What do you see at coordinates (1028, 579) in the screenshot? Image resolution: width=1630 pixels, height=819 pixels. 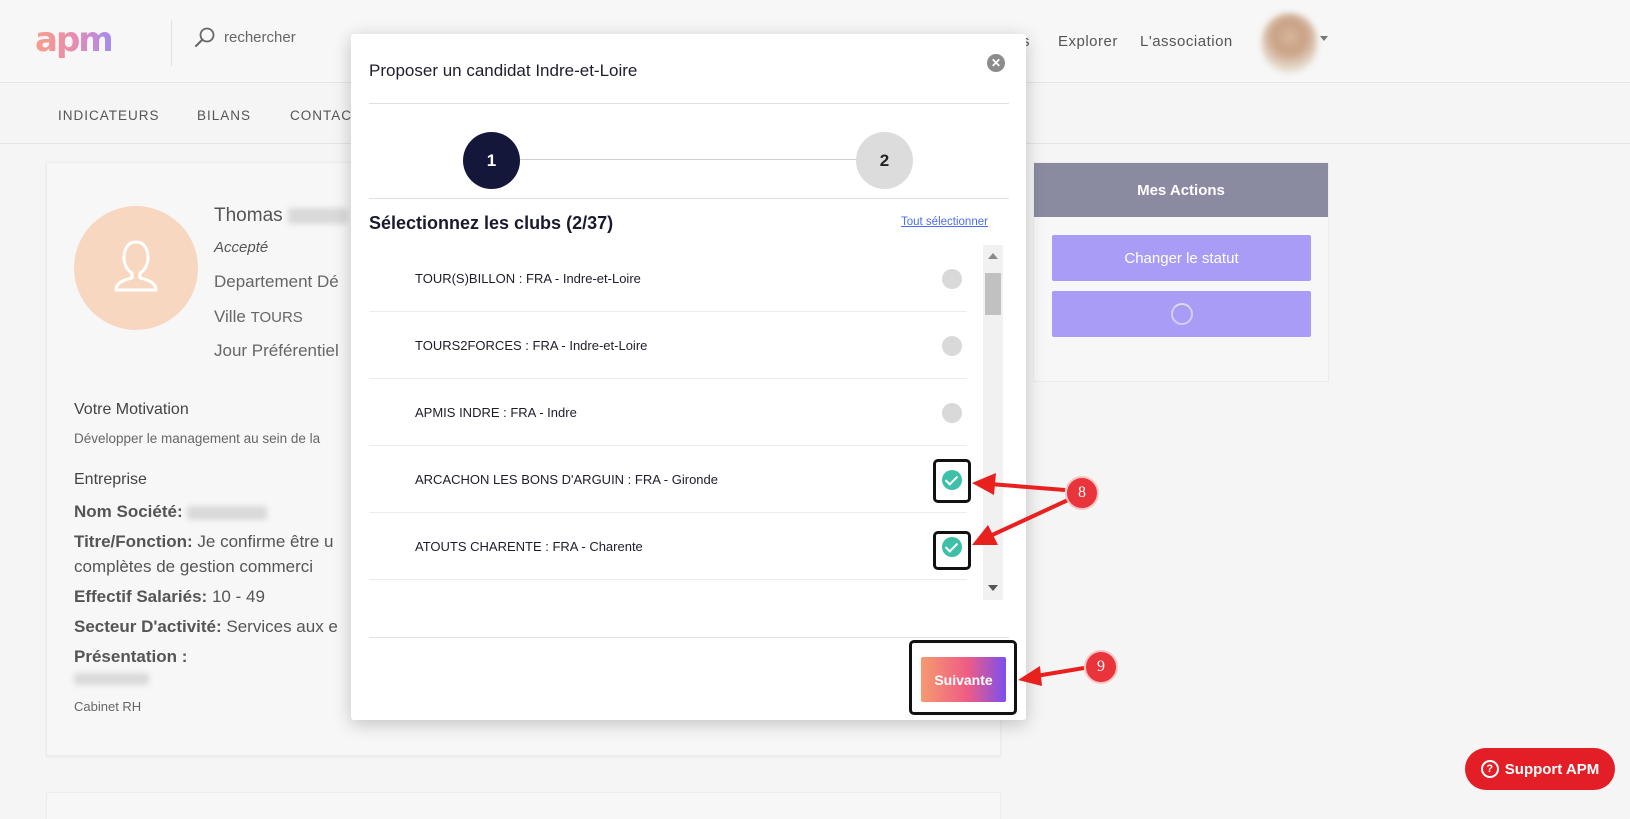 I see `annotation-arrows` at bounding box center [1028, 579].